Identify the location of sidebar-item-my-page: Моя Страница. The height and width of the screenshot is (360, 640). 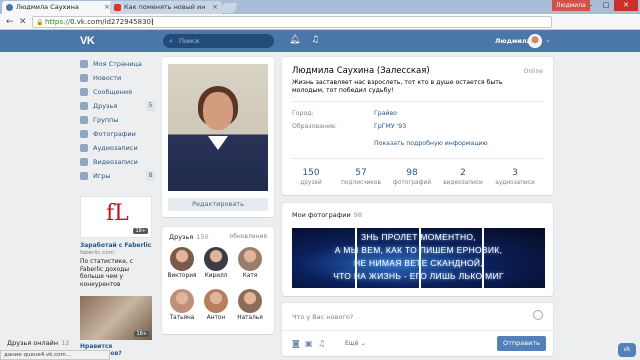
(117, 64).